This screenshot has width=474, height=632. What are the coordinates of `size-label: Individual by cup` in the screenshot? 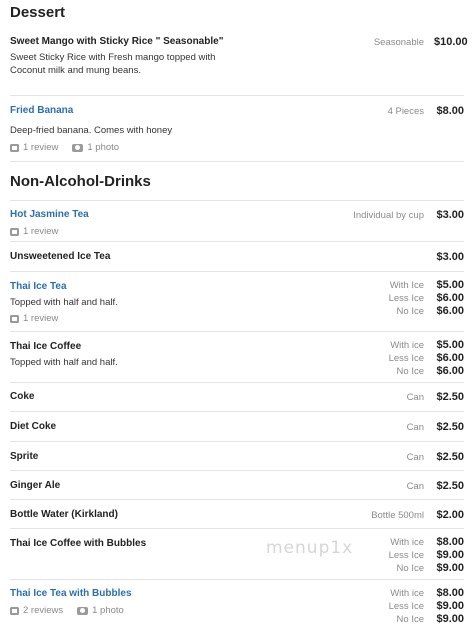 It's located at (388, 215).